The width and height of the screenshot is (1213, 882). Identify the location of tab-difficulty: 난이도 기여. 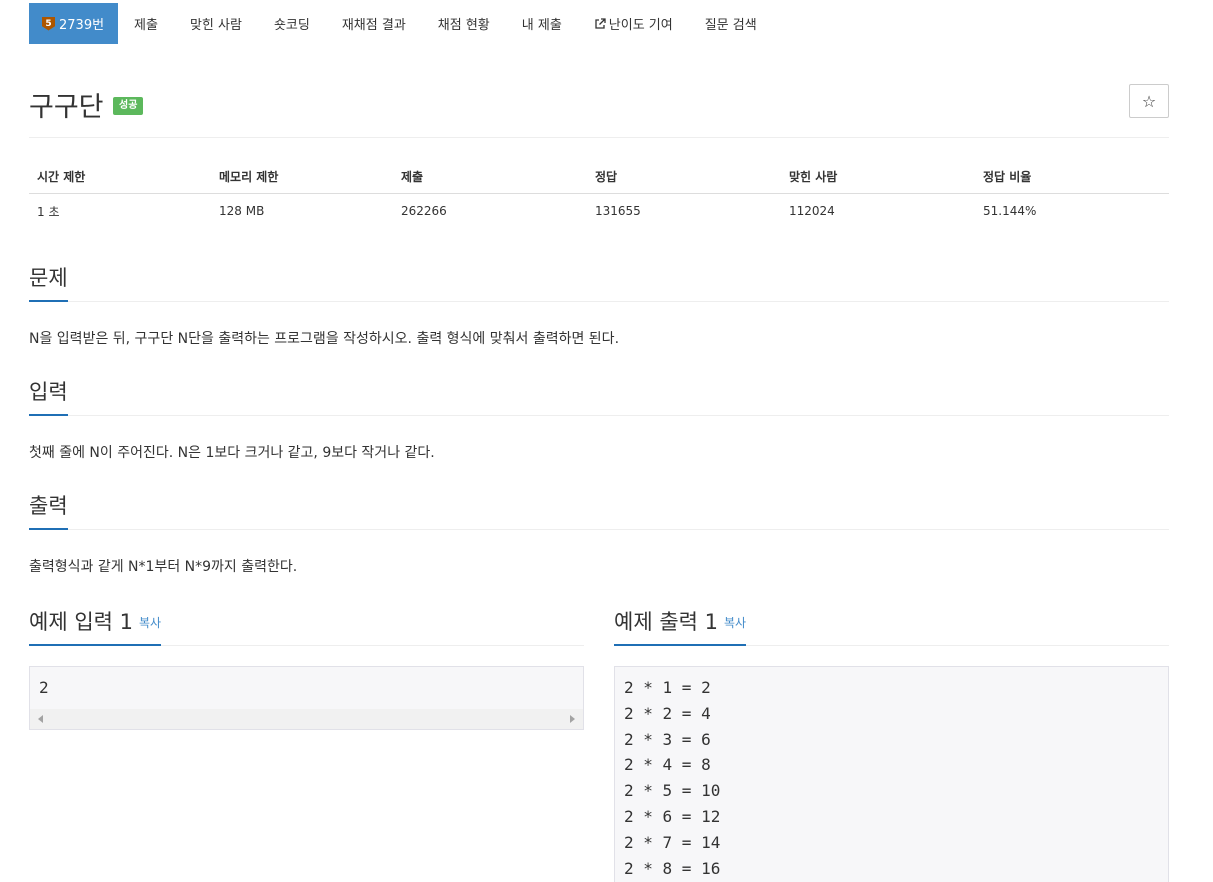
(633, 23).